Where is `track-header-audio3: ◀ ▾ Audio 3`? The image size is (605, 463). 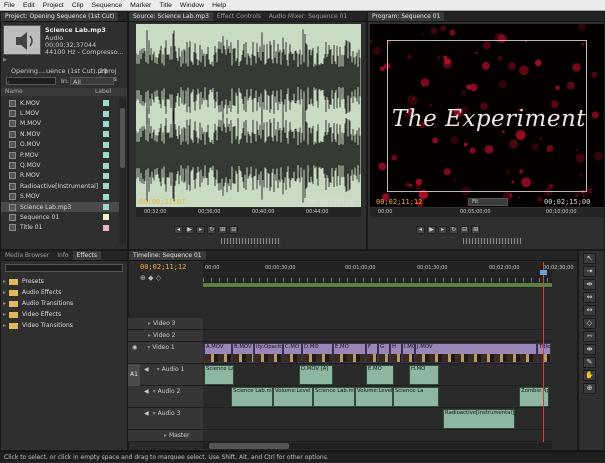
track-header-audio3: ◀ ▾ Audio 3 is located at coordinates (165, 419).